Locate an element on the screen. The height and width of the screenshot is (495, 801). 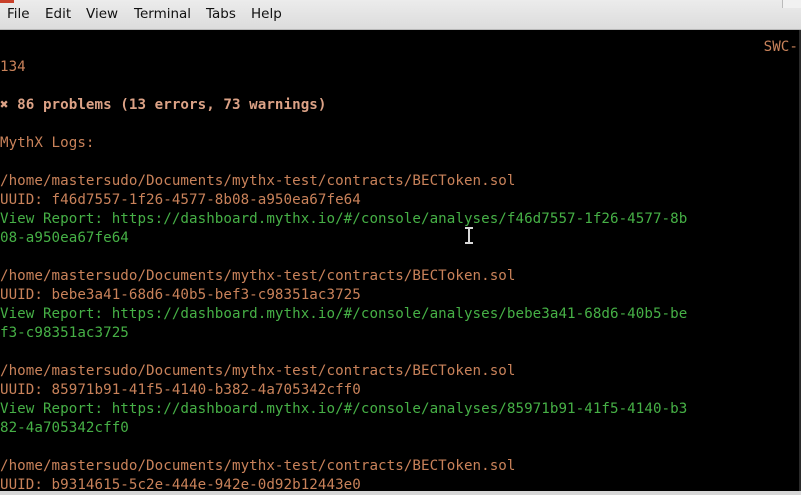
menu-edit: Edit is located at coordinates (58, 14).